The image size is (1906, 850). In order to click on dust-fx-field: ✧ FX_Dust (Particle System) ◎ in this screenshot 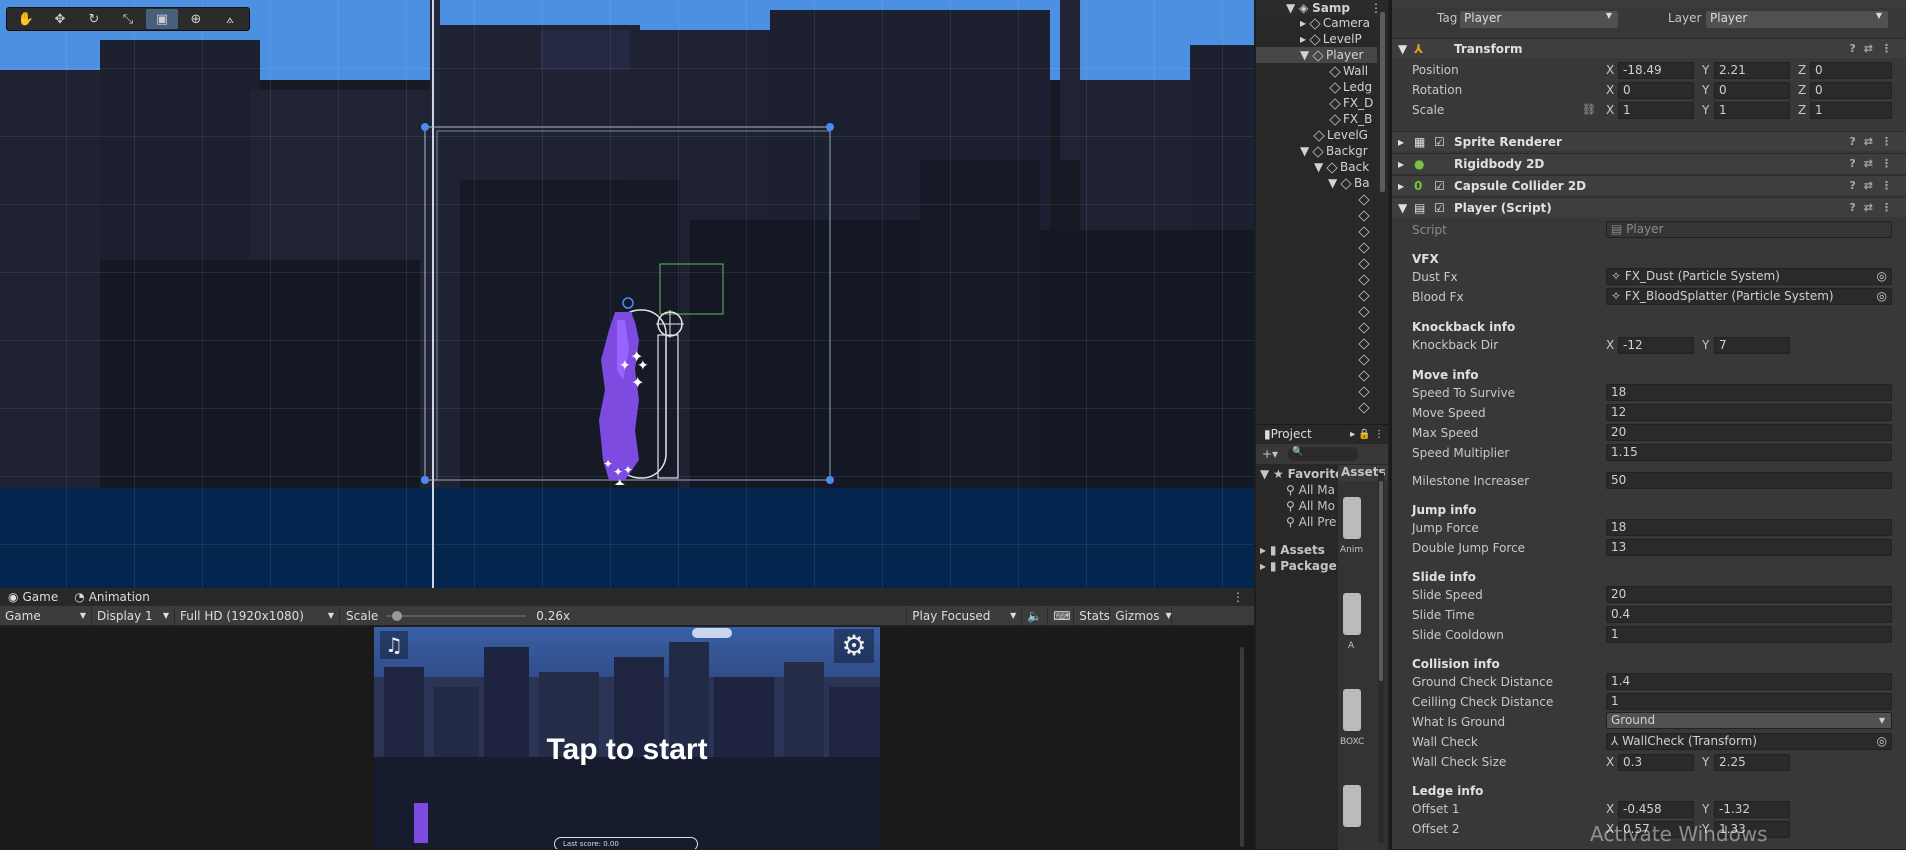, I will do `click(1749, 276)`.